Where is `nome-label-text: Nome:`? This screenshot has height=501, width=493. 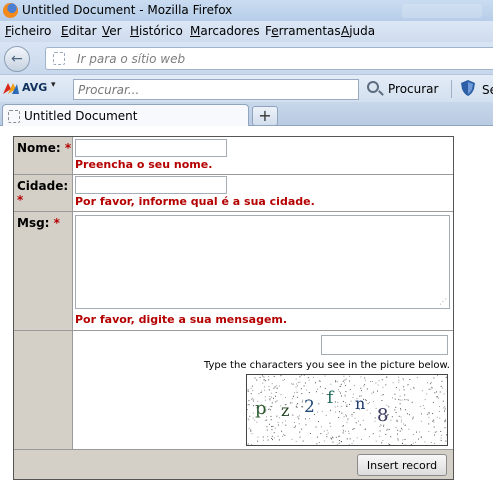 nome-label-text: Nome: is located at coordinates (39, 148).